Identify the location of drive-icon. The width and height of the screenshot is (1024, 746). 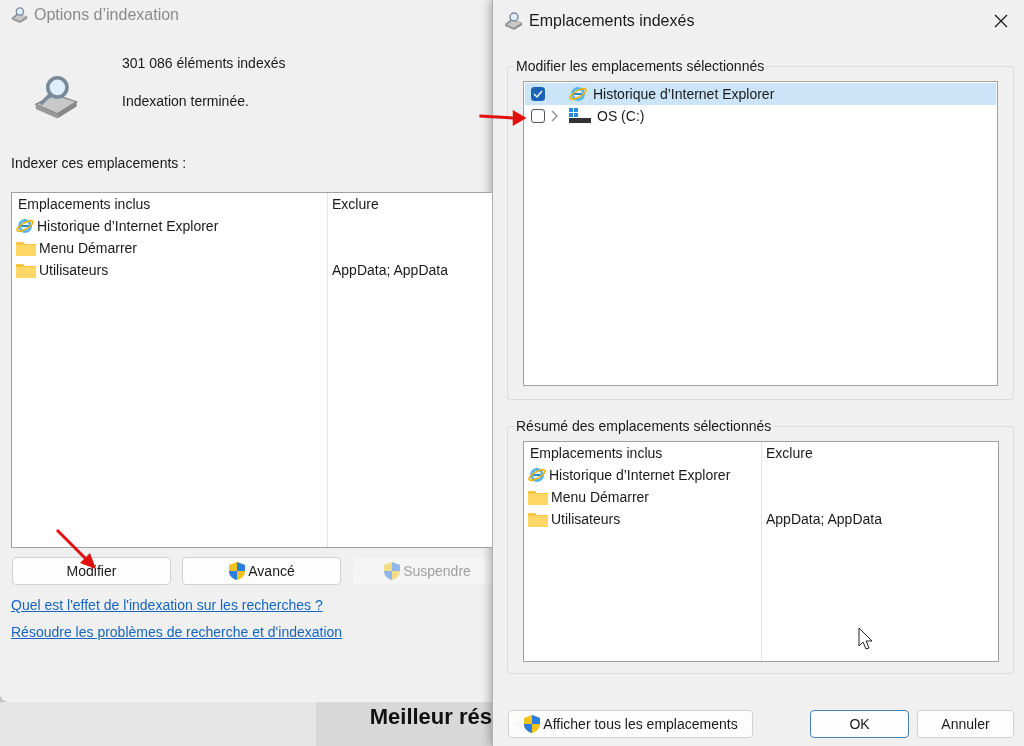
(580, 116).